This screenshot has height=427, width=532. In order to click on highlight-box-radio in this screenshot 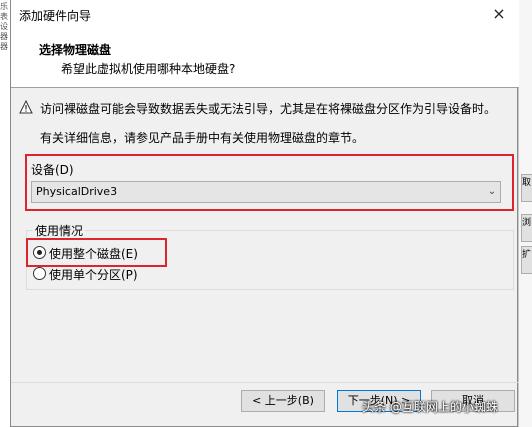, I will do `click(96, 252)`.